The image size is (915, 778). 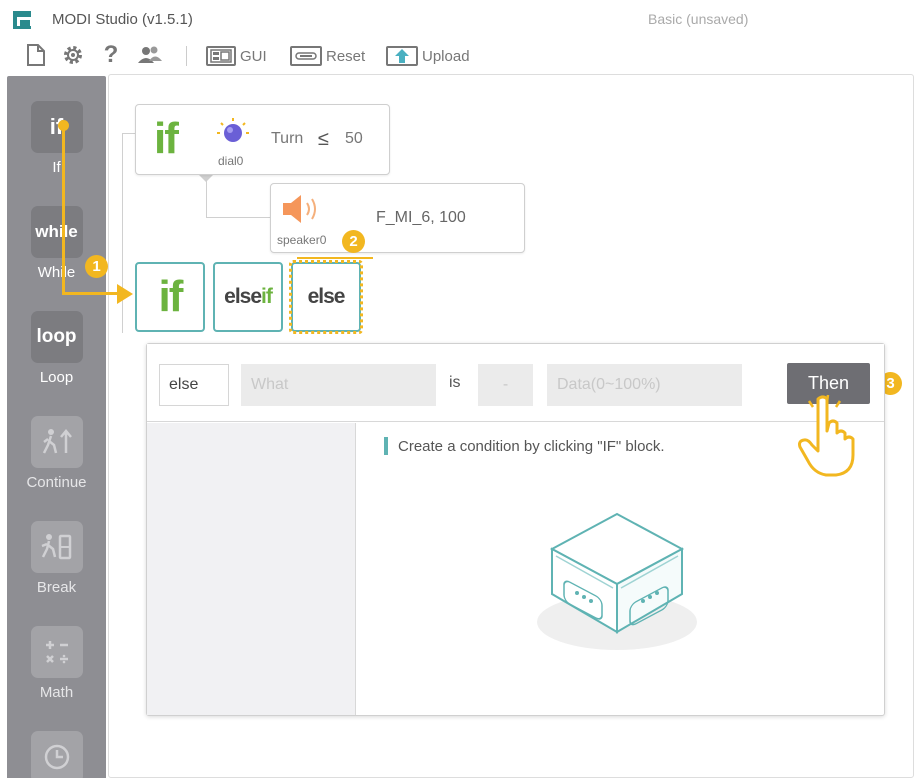 I want to click on help-icon: ?, so click(x=111, y=55).